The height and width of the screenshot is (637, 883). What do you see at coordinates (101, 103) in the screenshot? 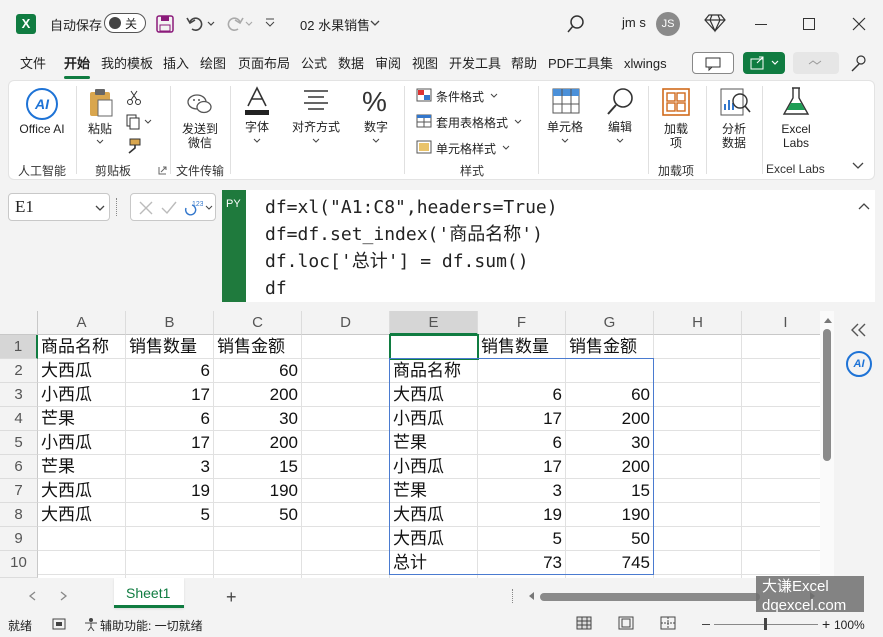
I see `paste-icon` at bounding box center [101, 103].